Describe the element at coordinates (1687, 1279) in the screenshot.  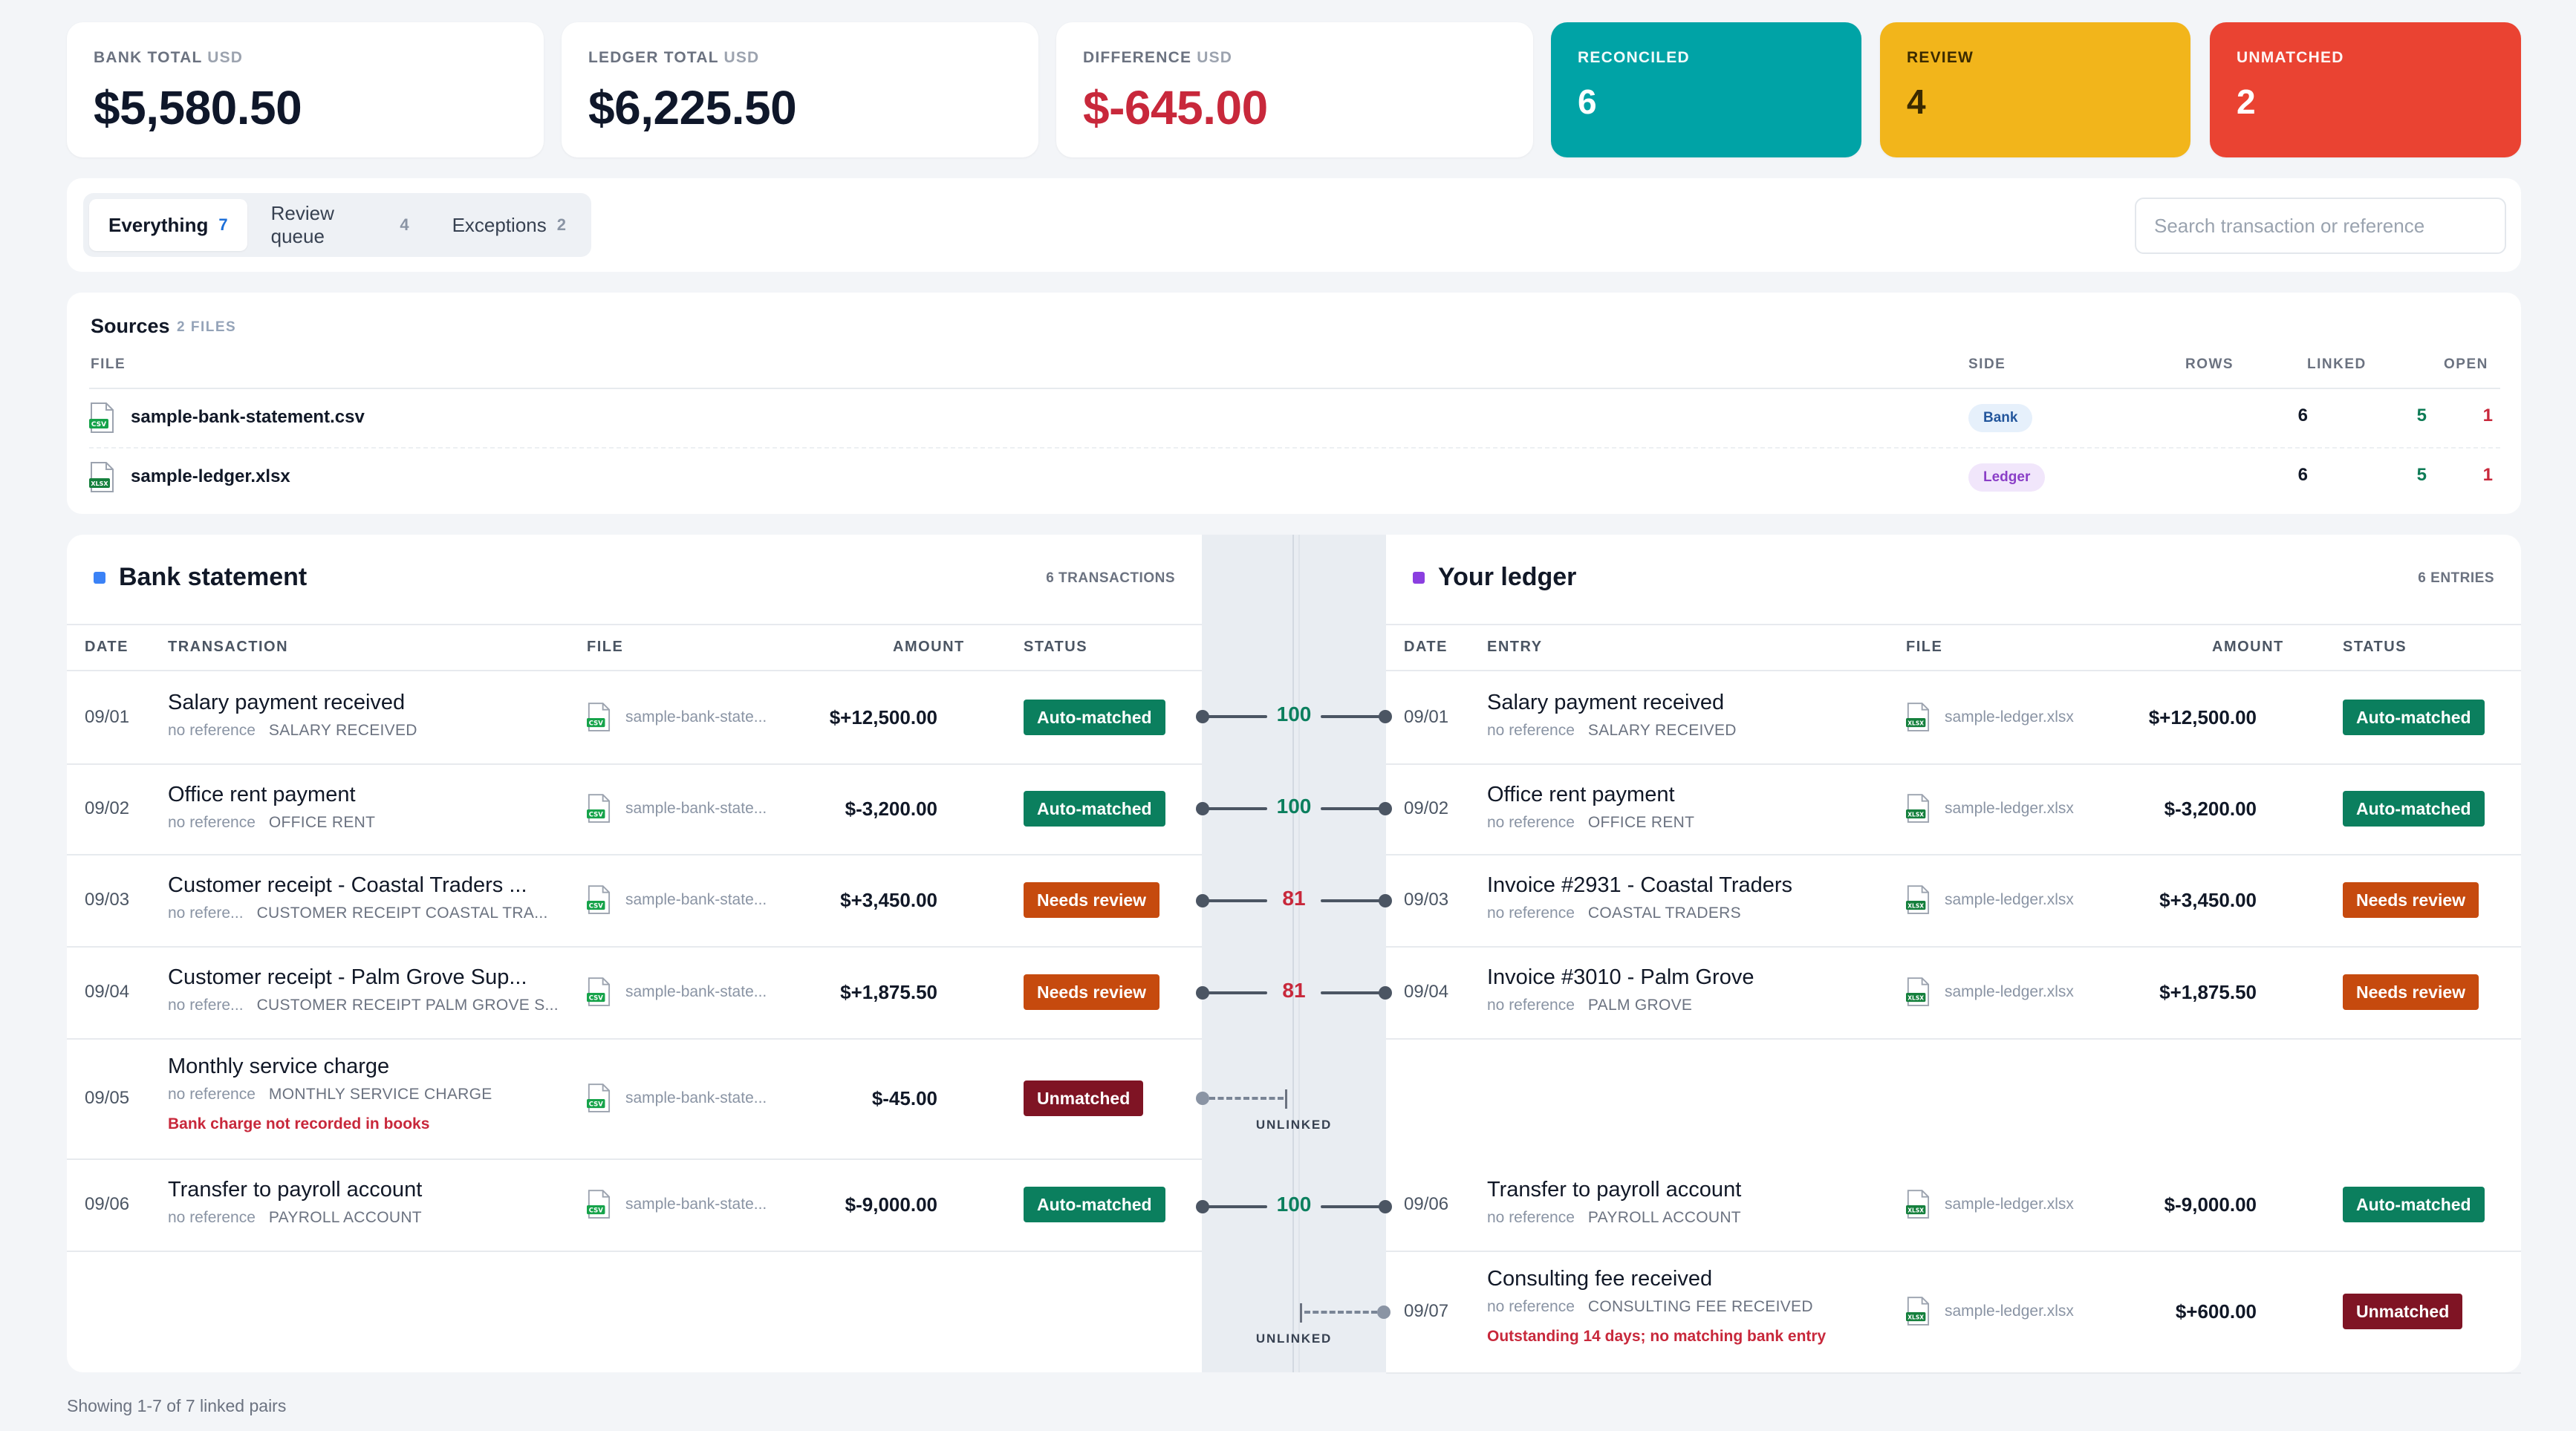
I see `row-title: Consulting fee received` at that location.